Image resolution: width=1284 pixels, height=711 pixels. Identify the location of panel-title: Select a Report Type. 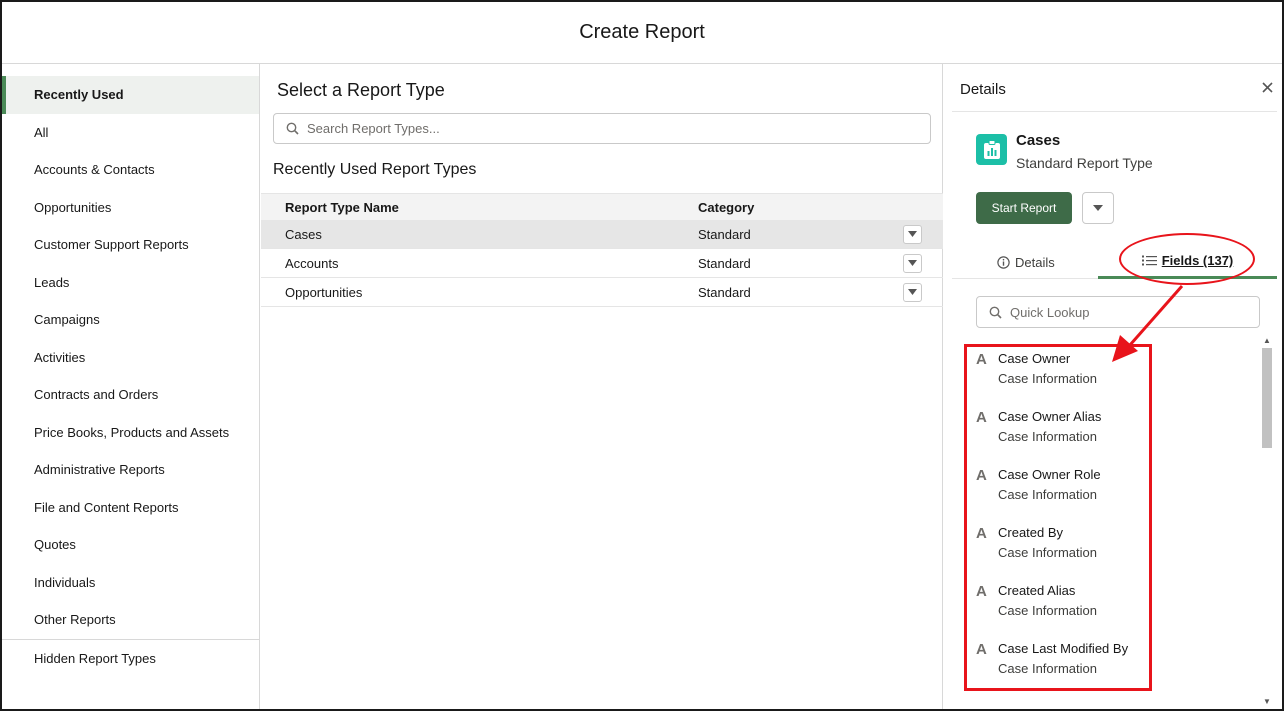
(361, 90).